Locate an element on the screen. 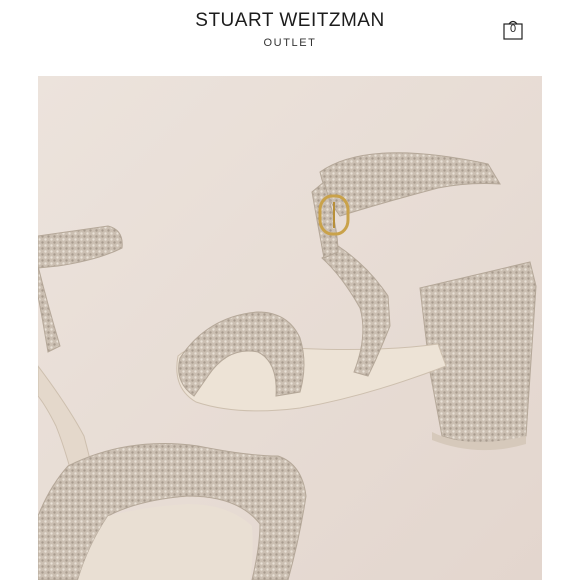 The width and height of the screenshot is (580, 580). left-margin is located at coordinates (19, 290).